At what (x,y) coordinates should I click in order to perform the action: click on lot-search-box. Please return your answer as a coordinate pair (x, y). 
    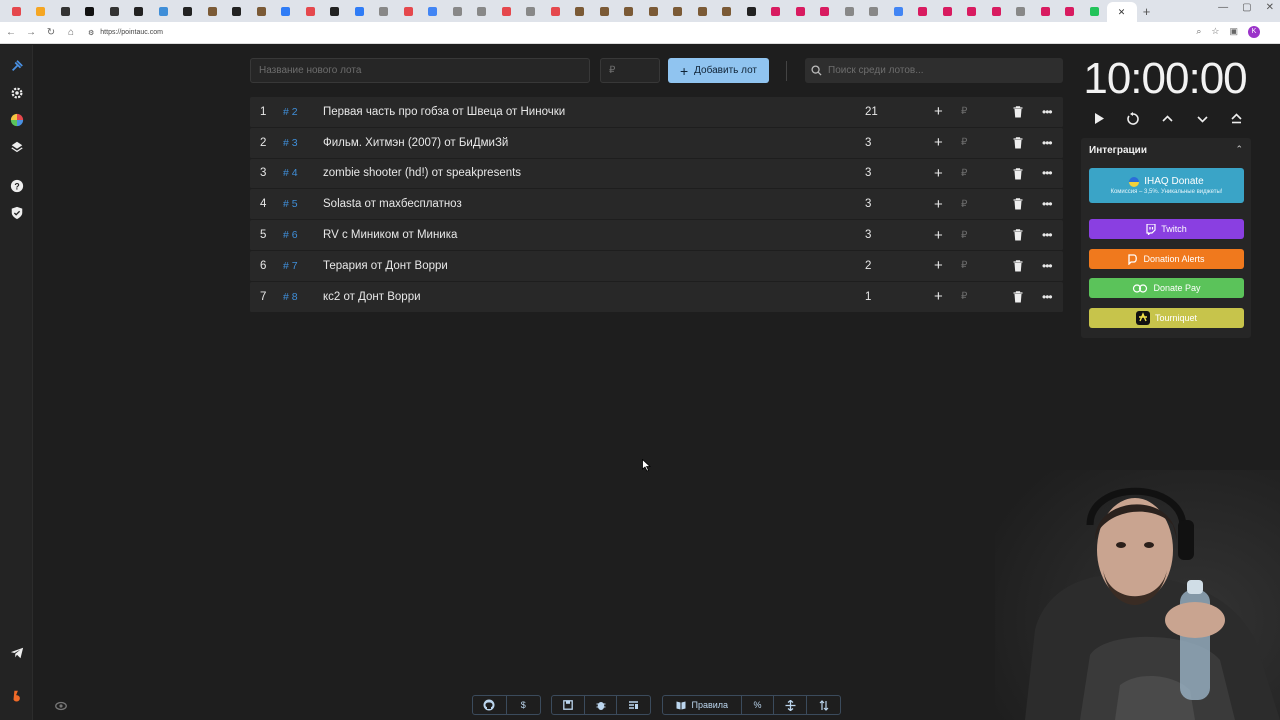
    Looking at the image, I should click on (934, 70).